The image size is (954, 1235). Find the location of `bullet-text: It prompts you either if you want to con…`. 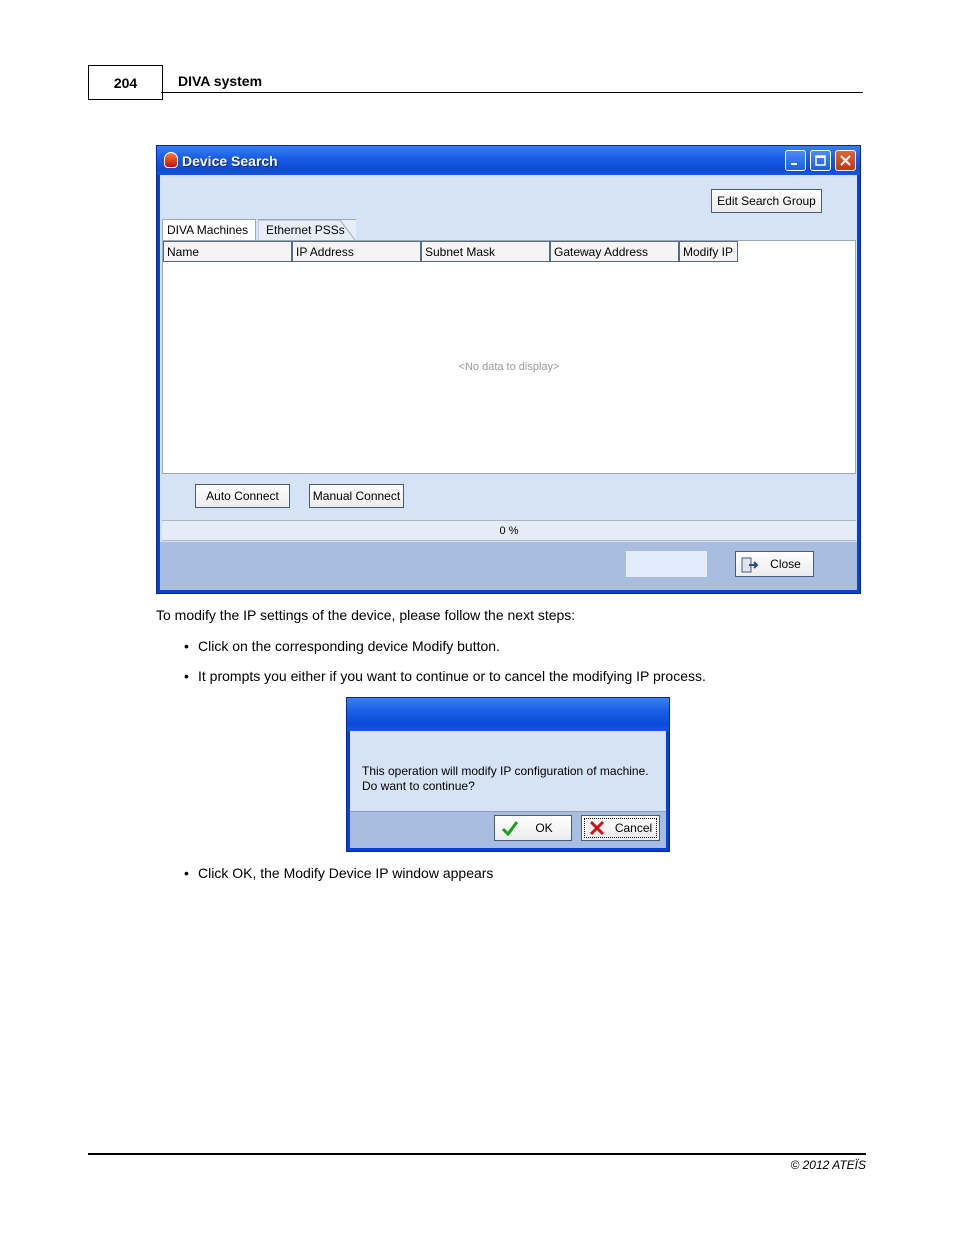

bullet-text: It prompts you either if you want to con… is located at coordinates (452, 676).